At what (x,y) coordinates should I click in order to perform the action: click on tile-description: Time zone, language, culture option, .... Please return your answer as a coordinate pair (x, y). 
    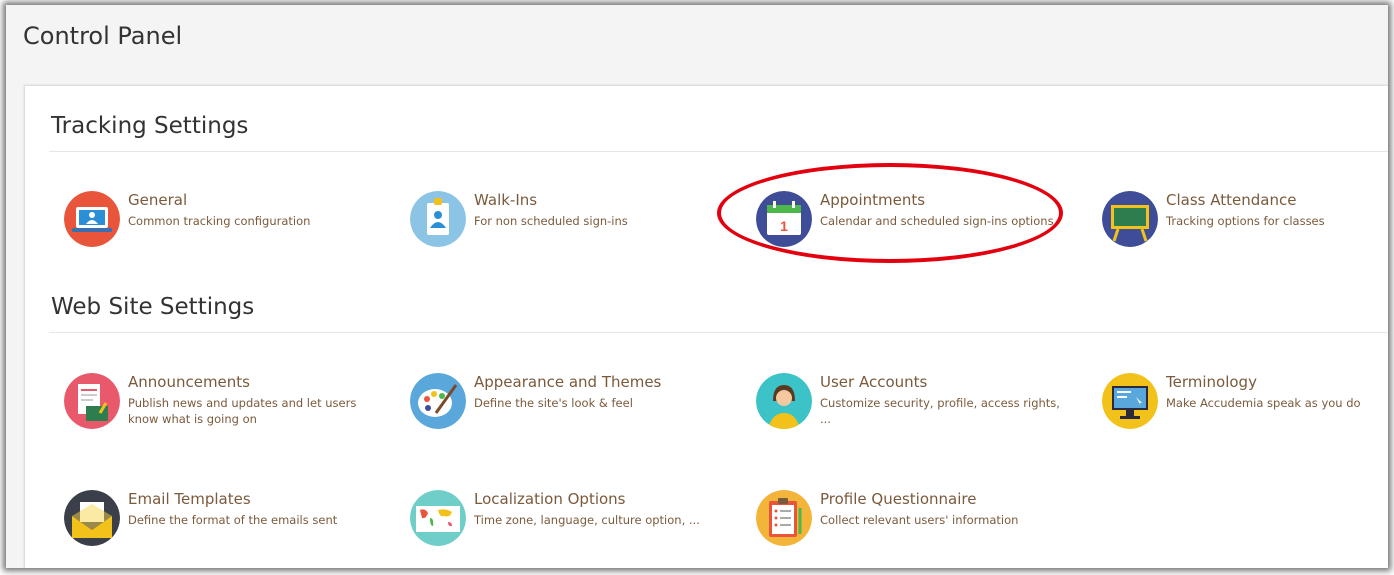
    Looking at the image, I should click on (587, 520).